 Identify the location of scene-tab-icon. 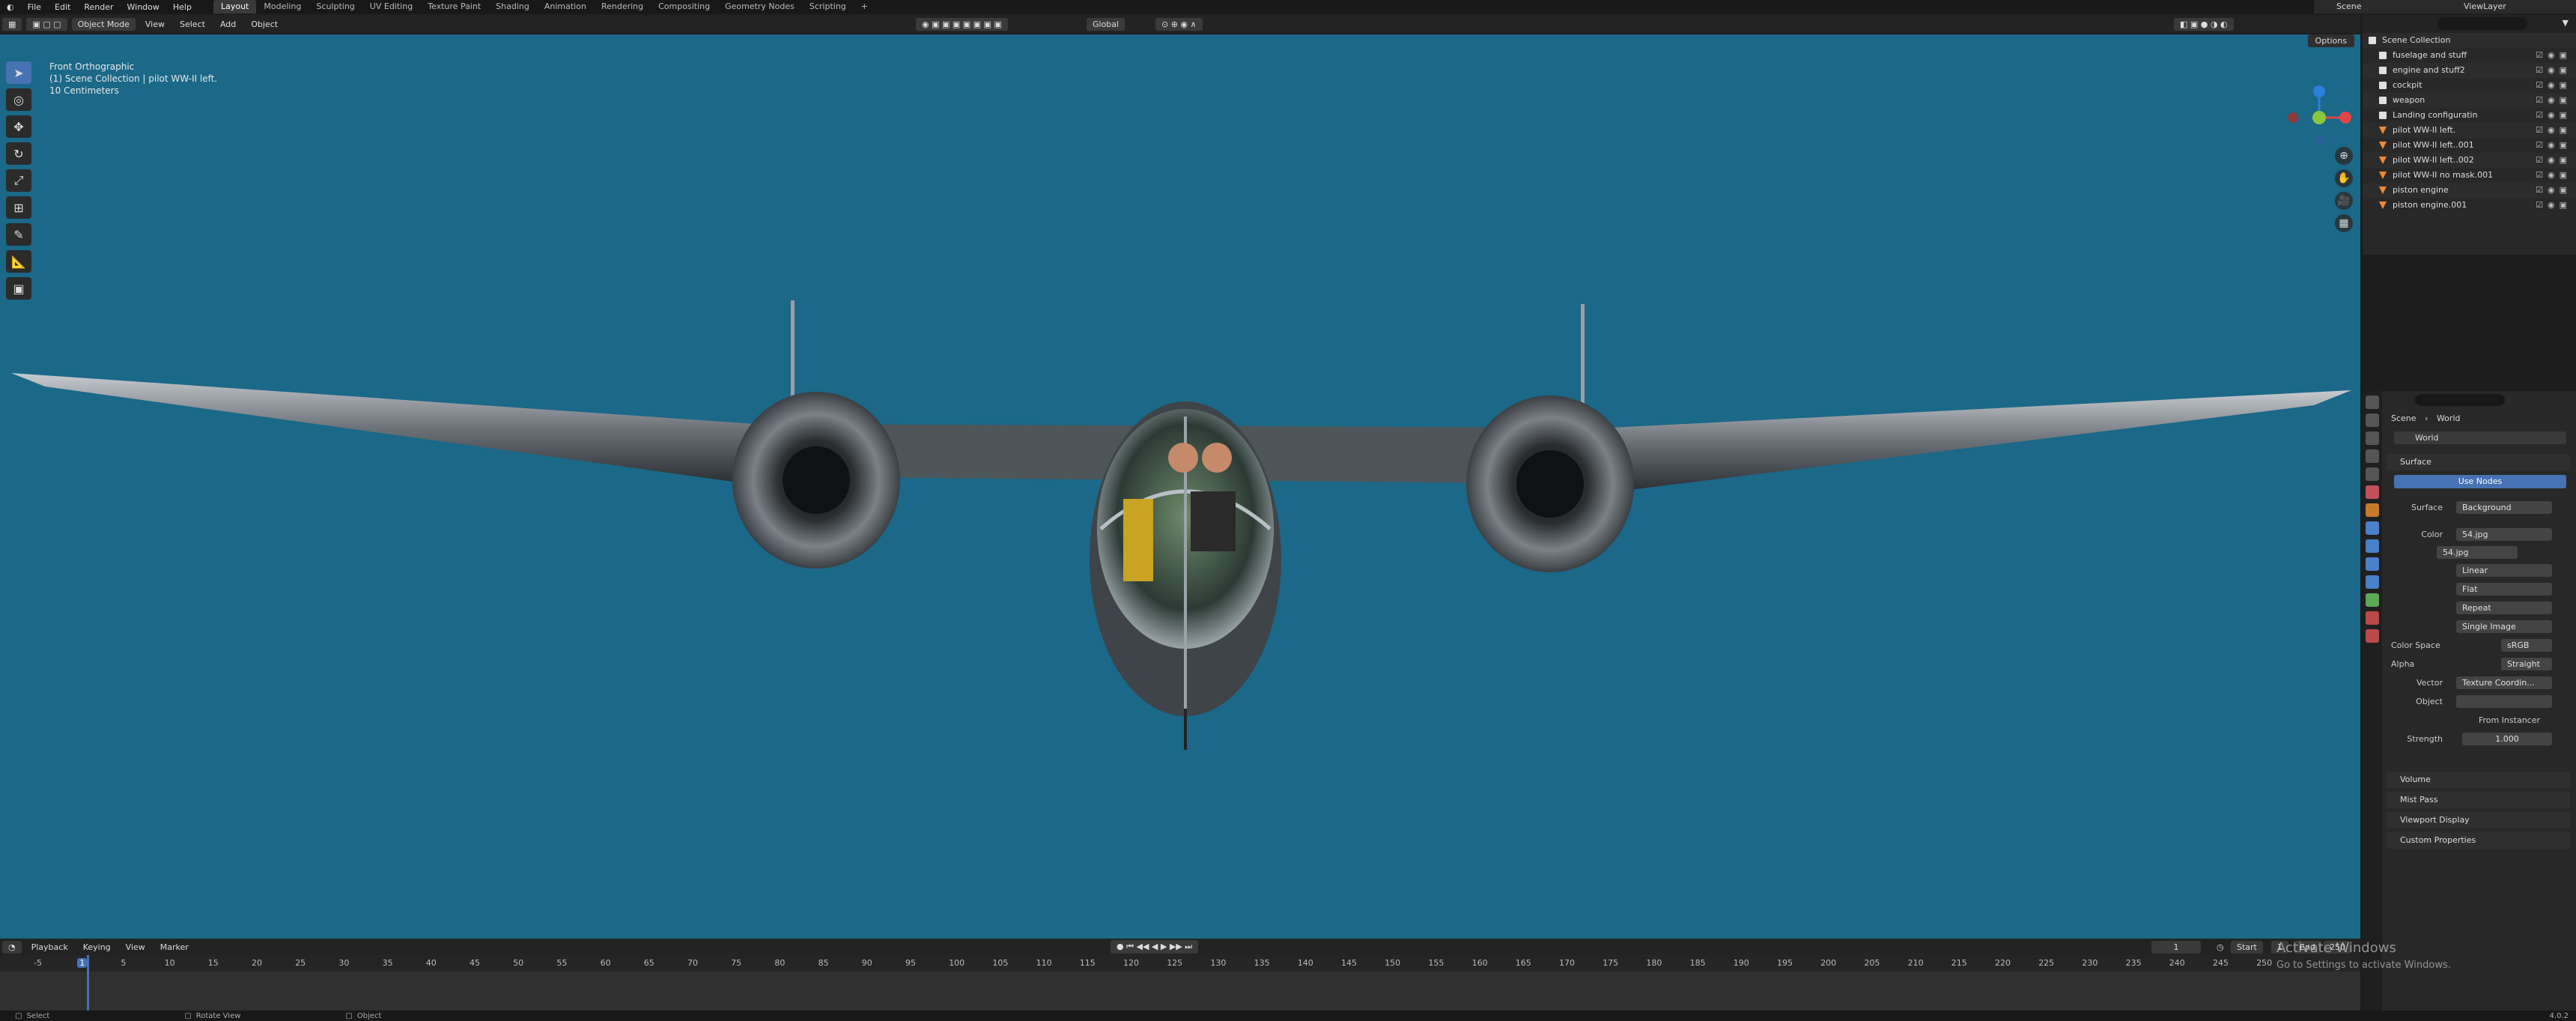
(2372, 474).